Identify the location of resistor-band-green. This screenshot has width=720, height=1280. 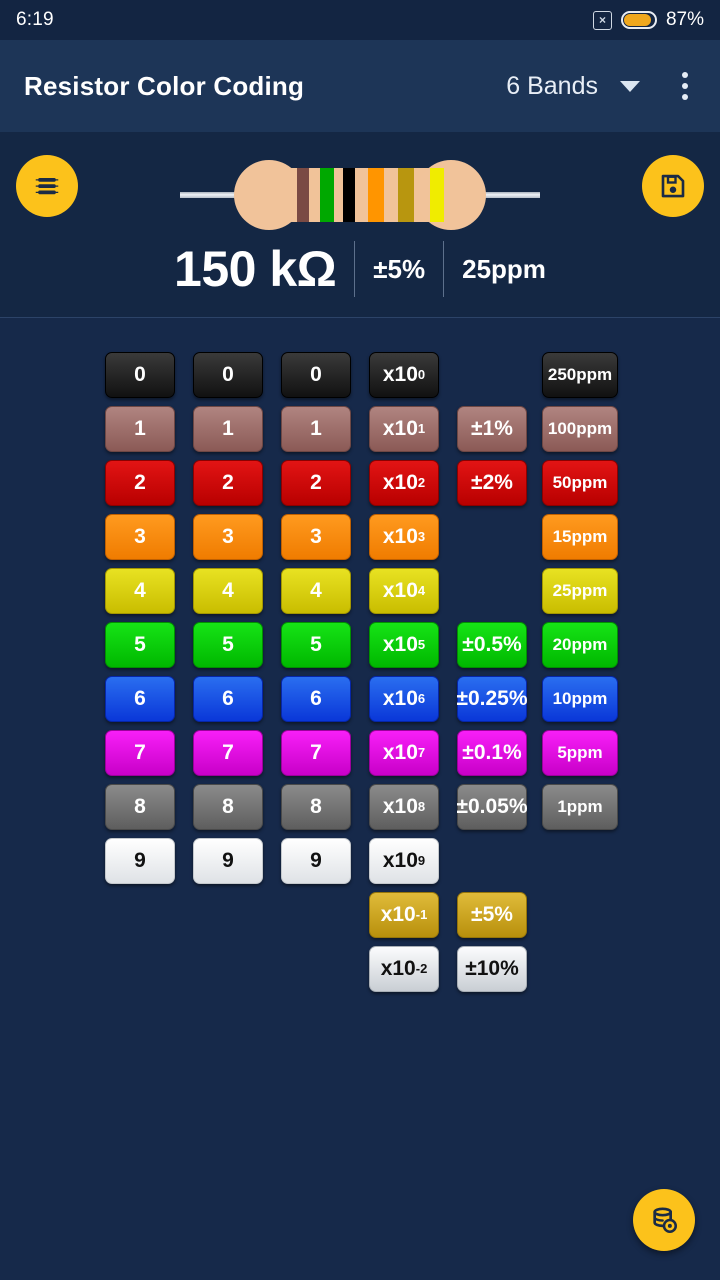
(327, 195).